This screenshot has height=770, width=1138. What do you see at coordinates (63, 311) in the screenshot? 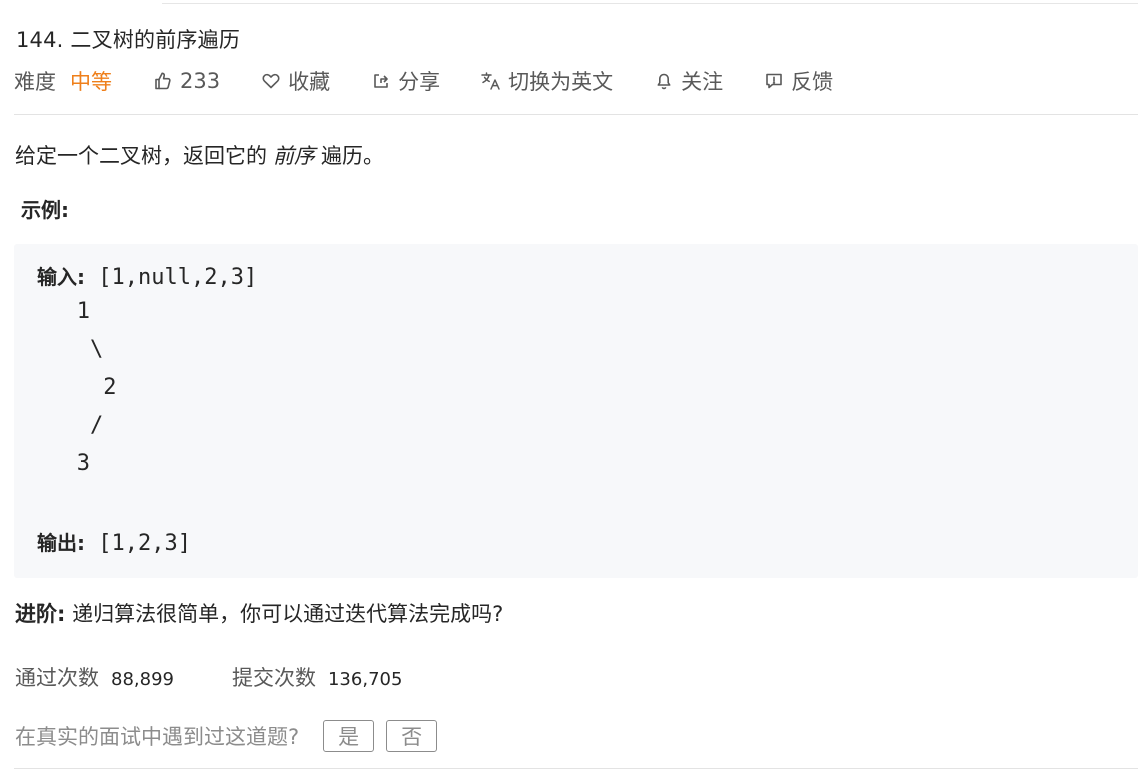
I see `tree-line: 1` at bounding box center [63, 311].